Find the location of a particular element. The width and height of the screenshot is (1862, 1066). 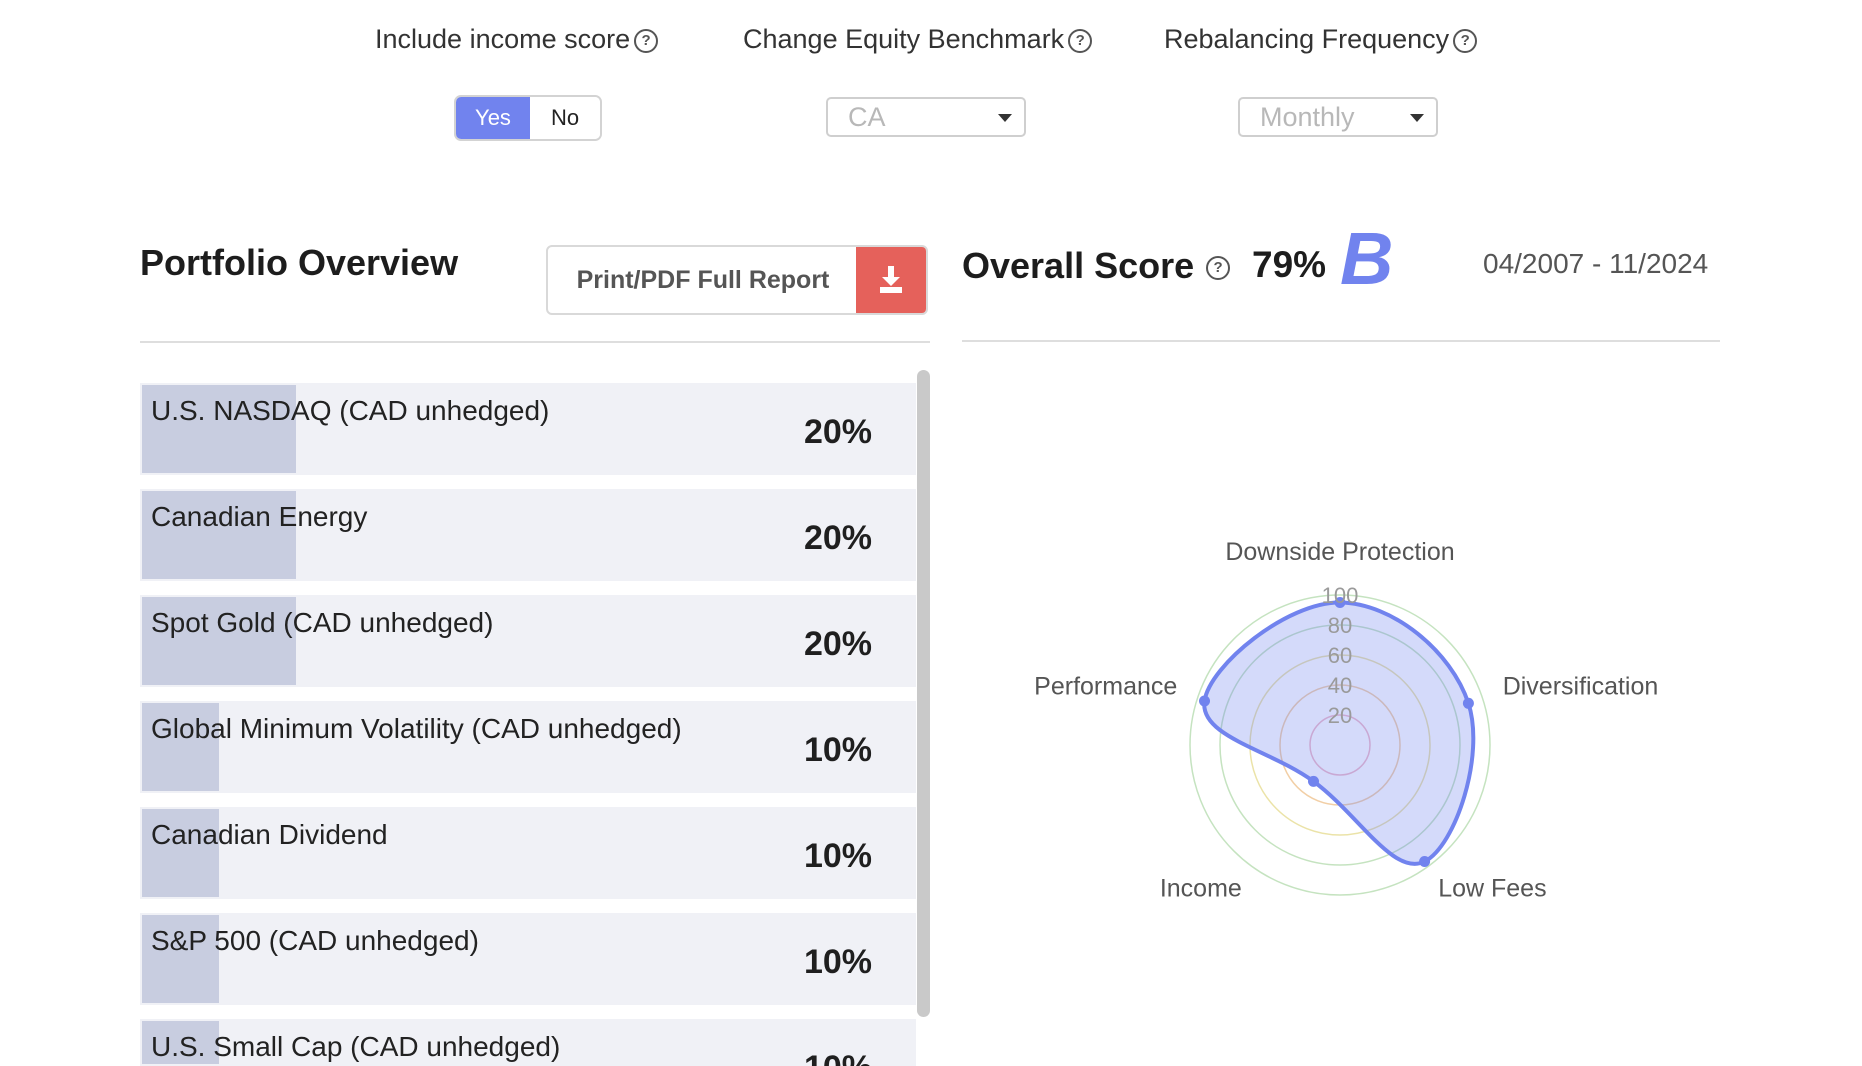

grade-glyph: B is located at coordinates (1366, 258).